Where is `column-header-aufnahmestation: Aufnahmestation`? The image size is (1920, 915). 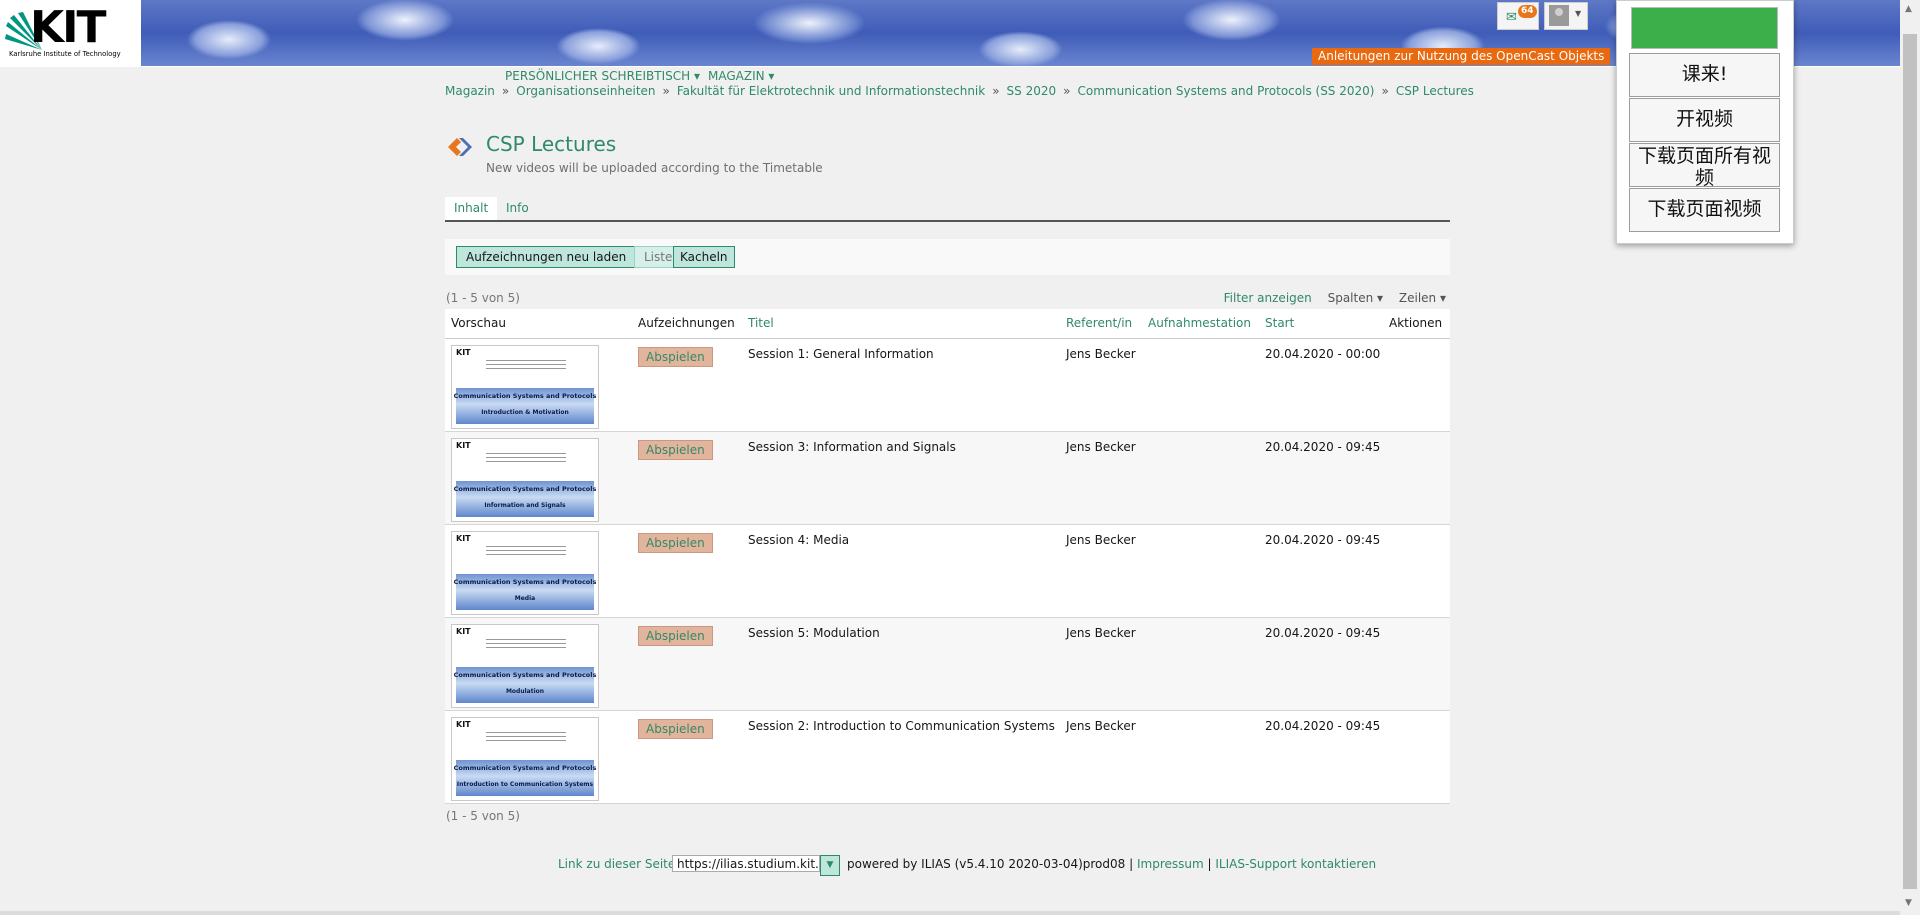 column-header-aufnahmestation: Aufnahmestation is located at coordinates (1199, 323).